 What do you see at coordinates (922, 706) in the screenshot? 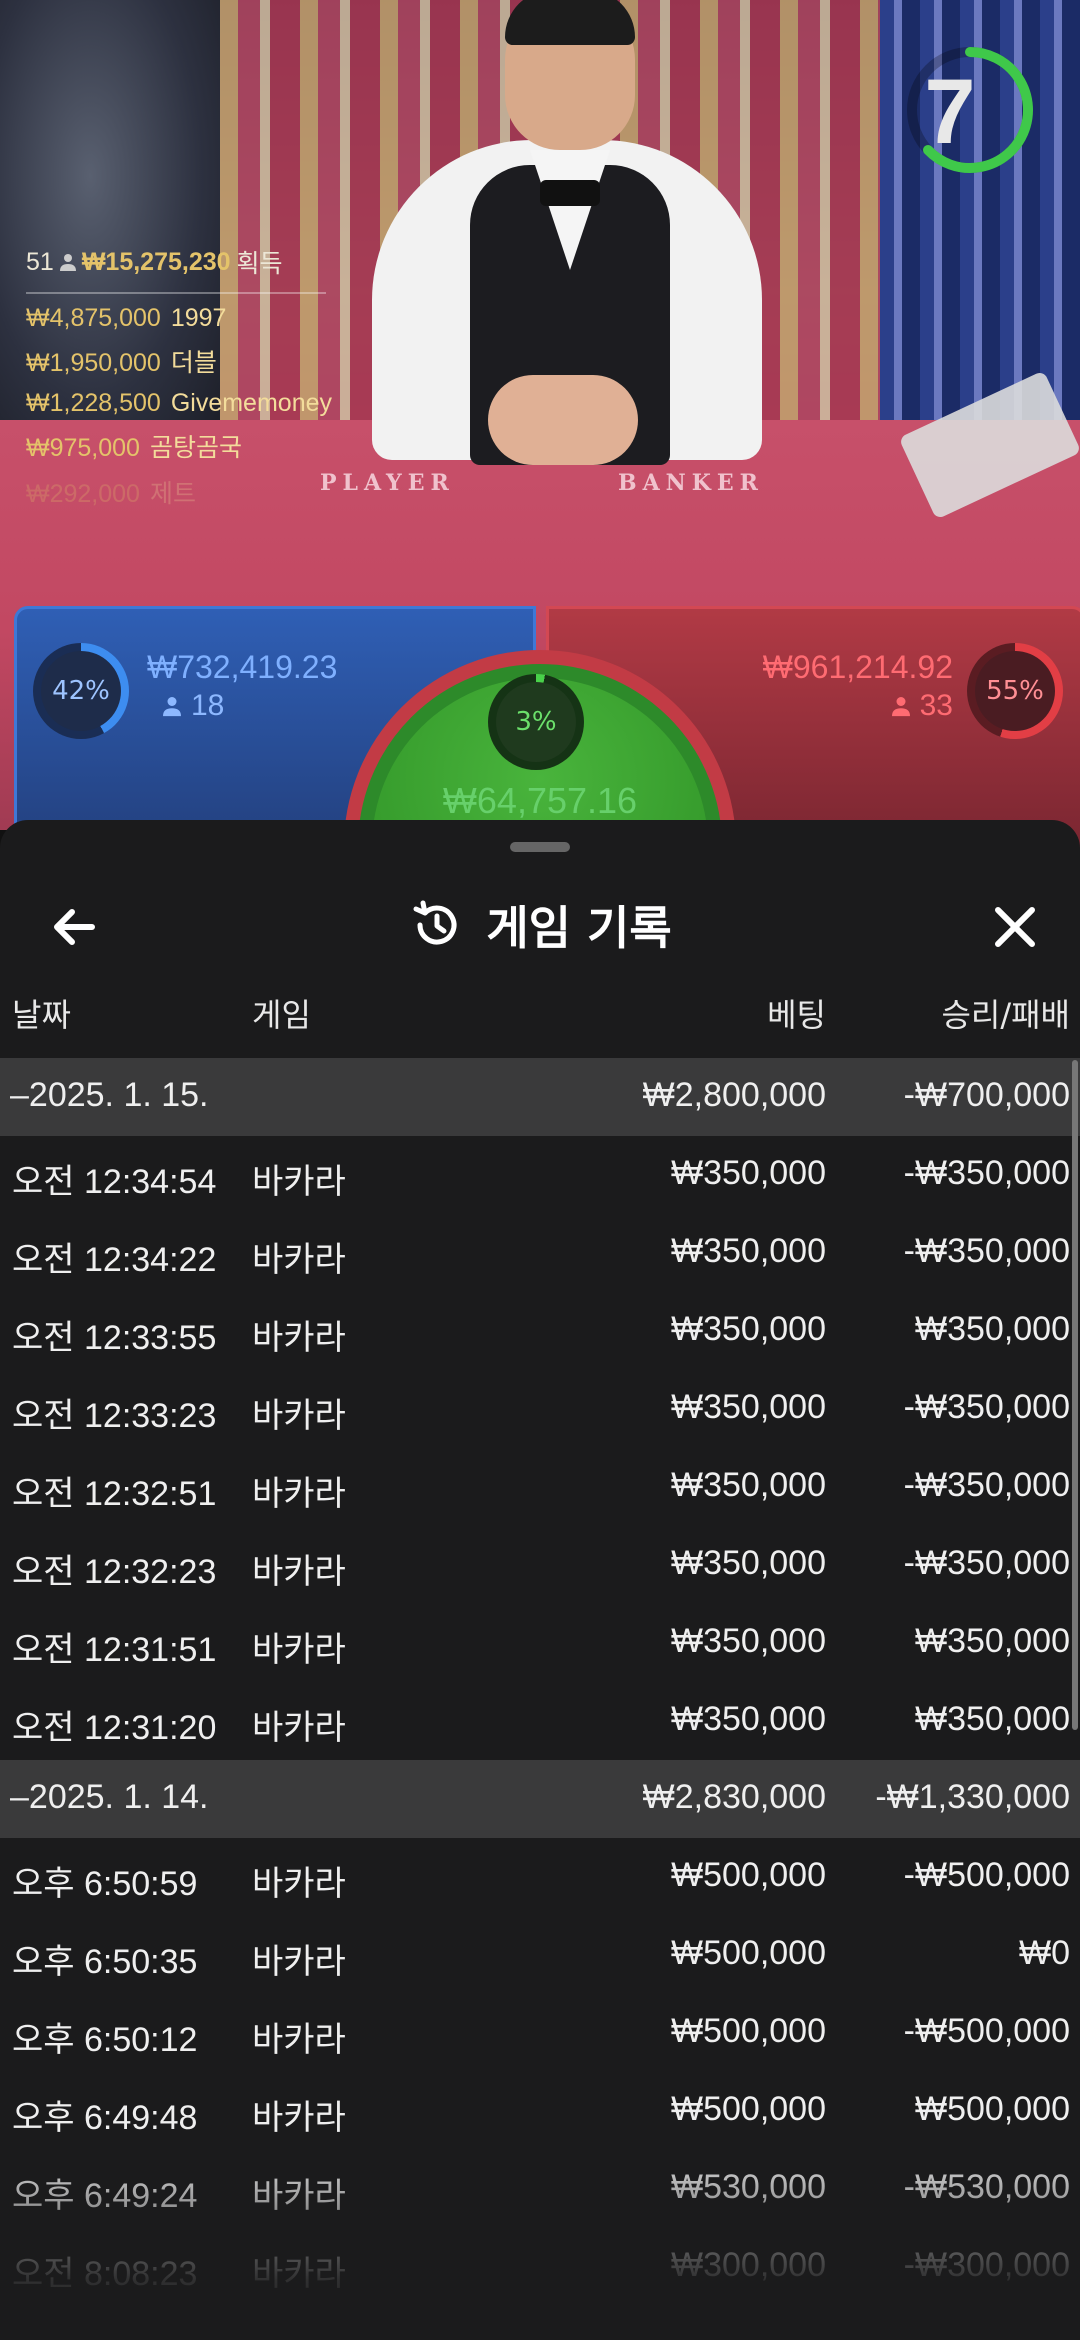
I see `banker-bettor-count: 33` at bounding box center [922, 706].